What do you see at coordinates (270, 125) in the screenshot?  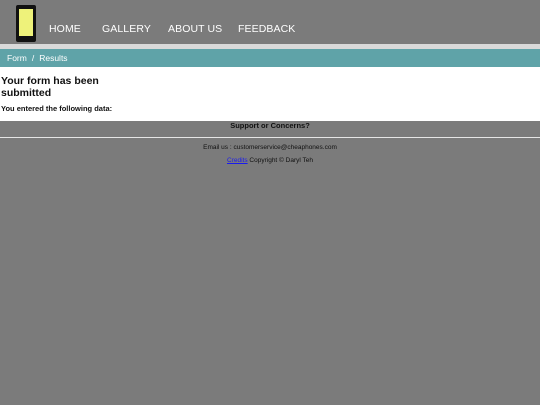 I see `support-heading: Support or Concerns?` at bounding box center [270, 125].